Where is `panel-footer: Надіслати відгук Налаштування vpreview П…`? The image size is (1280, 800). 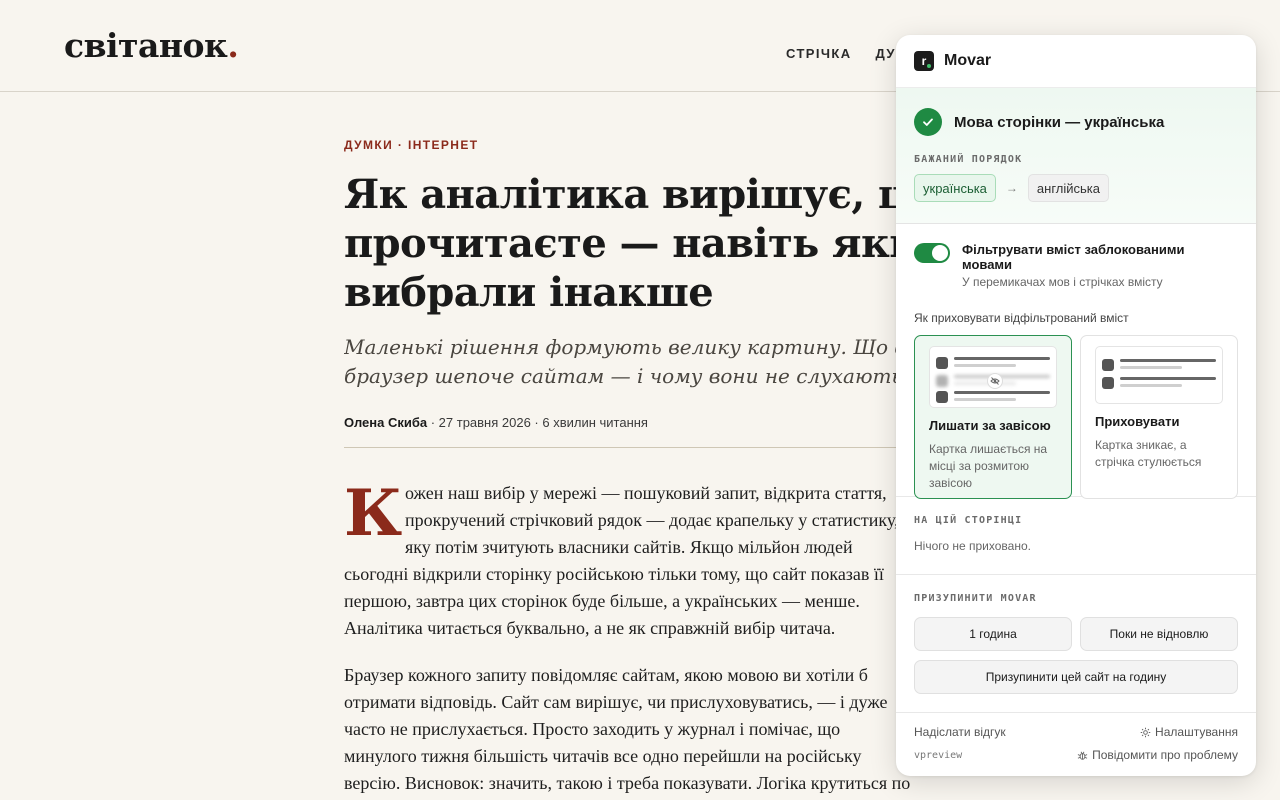 panel-footer: Надіслати відгук Налаштування vpreview П… is located at coordinates (1076, 737).